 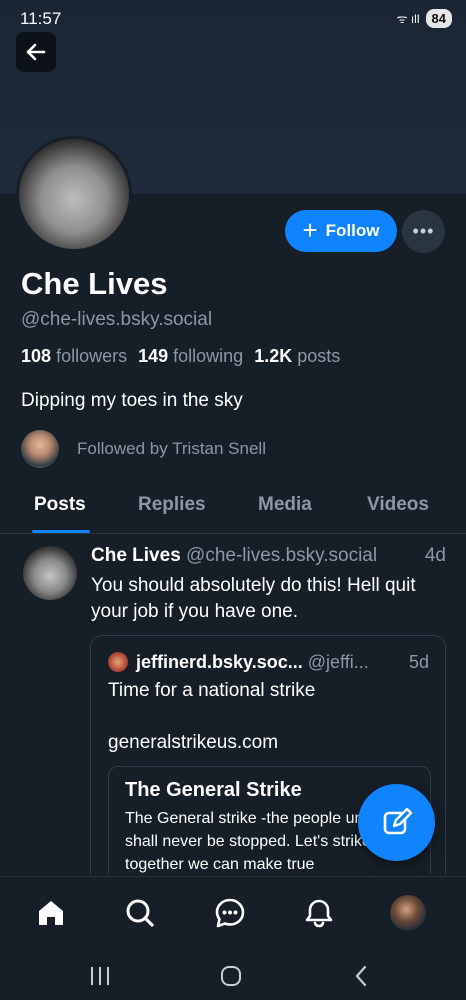 I want to click on status-icons: ᯤ ıll 84, so click(x=424, y=18).